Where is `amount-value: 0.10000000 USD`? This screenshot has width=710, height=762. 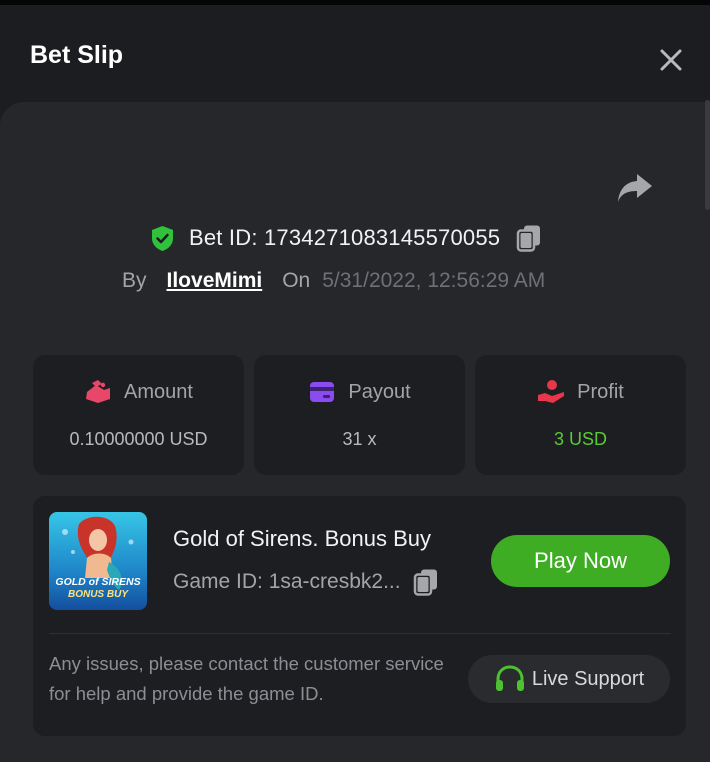
amount-value: 0.10000000 USD is located at coordinates (138, 439).